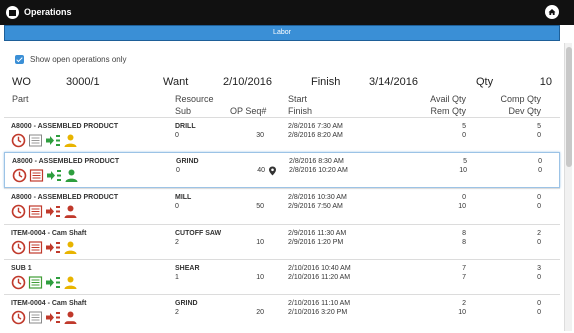 This screenshot has width=574, height=333. Describe the element at coordinates (319, 268) in the screenshot. I see `start-time: 2/10/2016 10:40 AM` at that location.